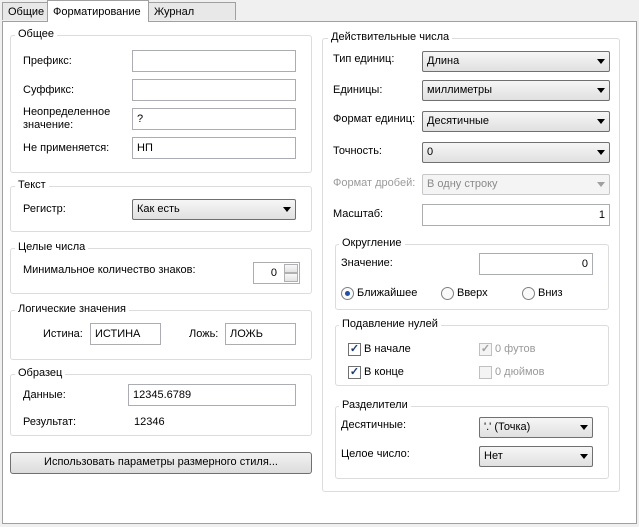  Describe the element at coordinates (214, 90) in the screenshot. I see `suffix-input` at that location.